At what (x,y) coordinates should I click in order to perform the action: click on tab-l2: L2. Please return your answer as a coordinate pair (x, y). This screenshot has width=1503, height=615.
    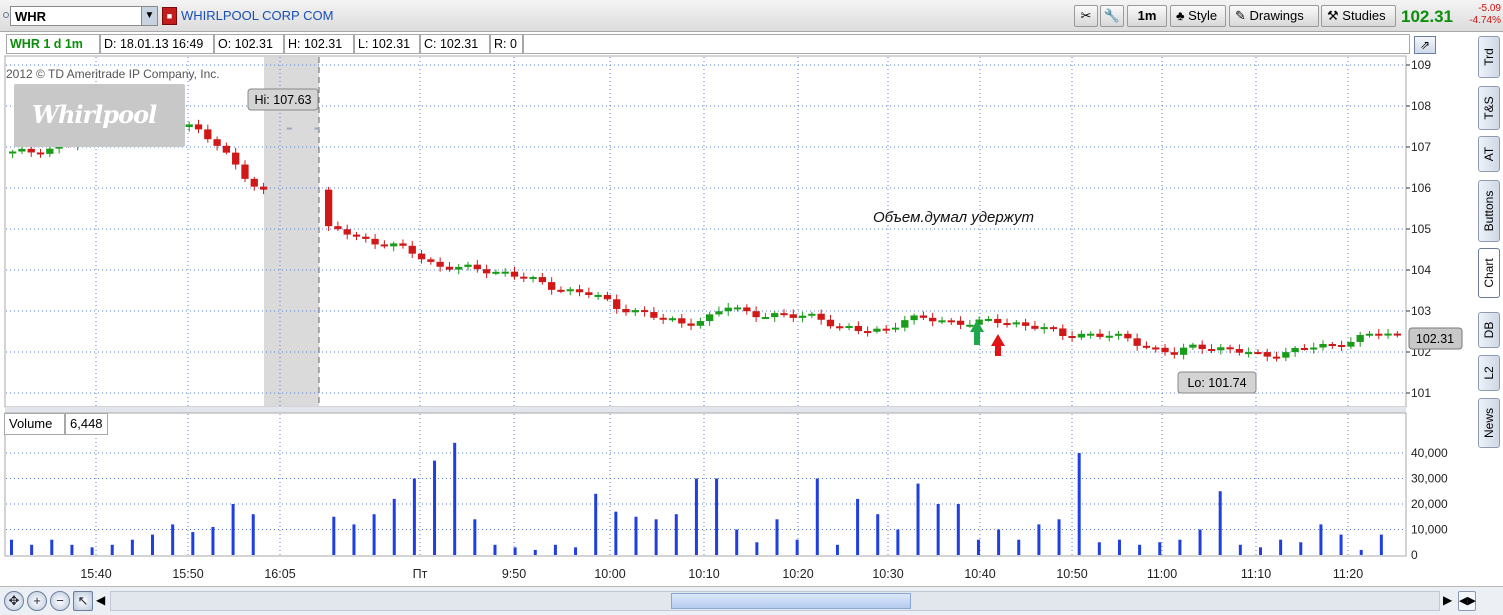
    Looking at the image, I should click on (1489, 373).